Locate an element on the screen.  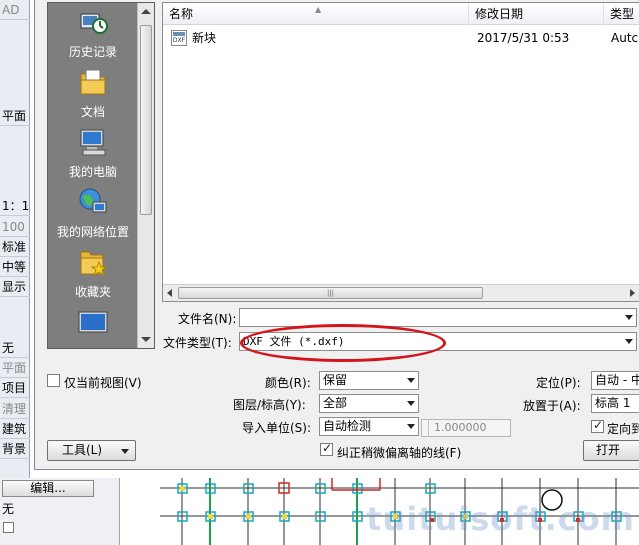
places-scrollbar is located at coordinates (145, 175).